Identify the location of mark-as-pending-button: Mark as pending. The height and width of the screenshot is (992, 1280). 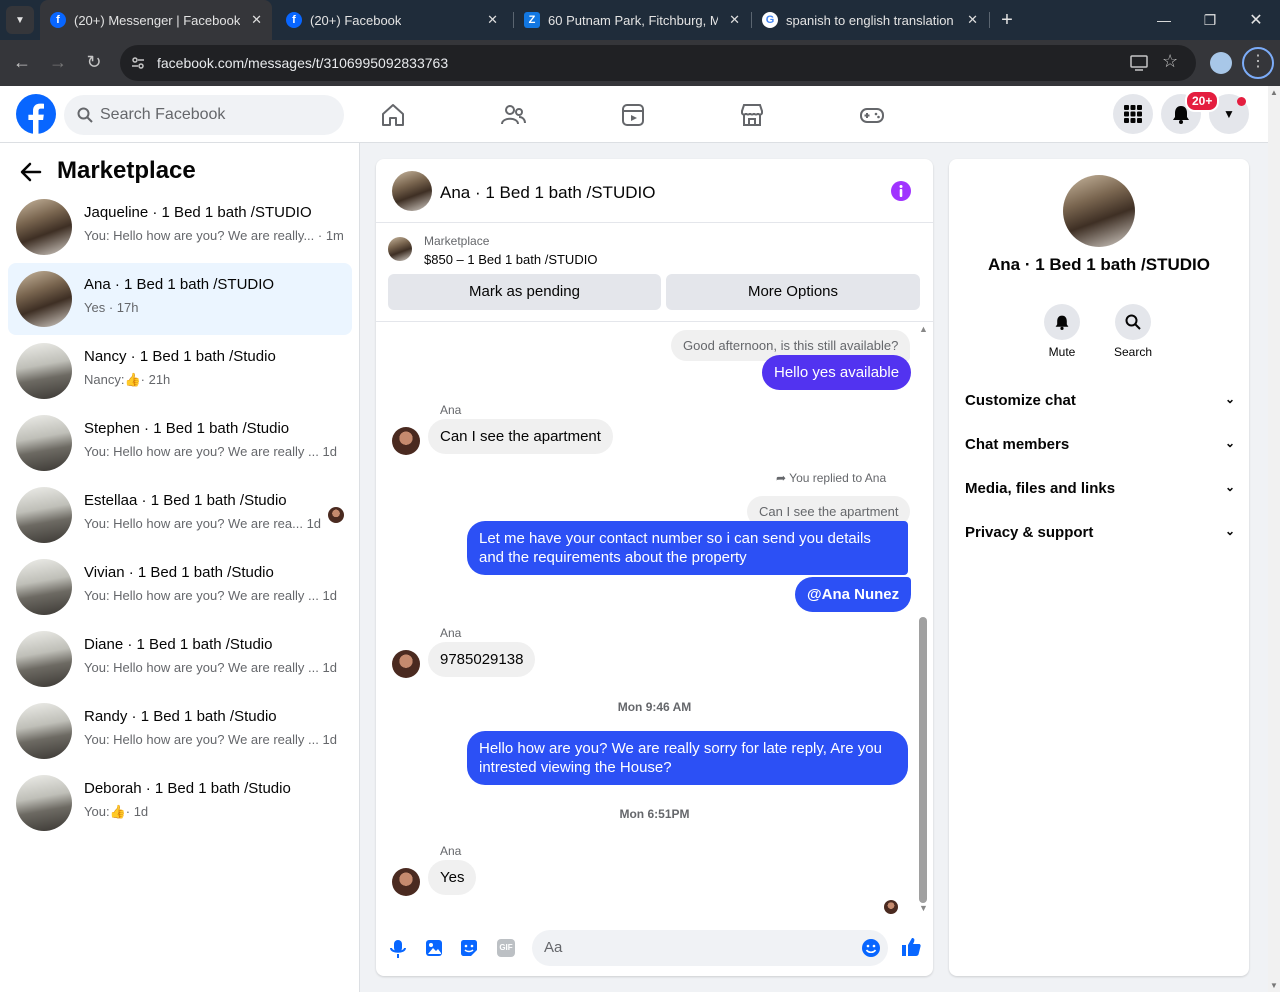
(524, 292).